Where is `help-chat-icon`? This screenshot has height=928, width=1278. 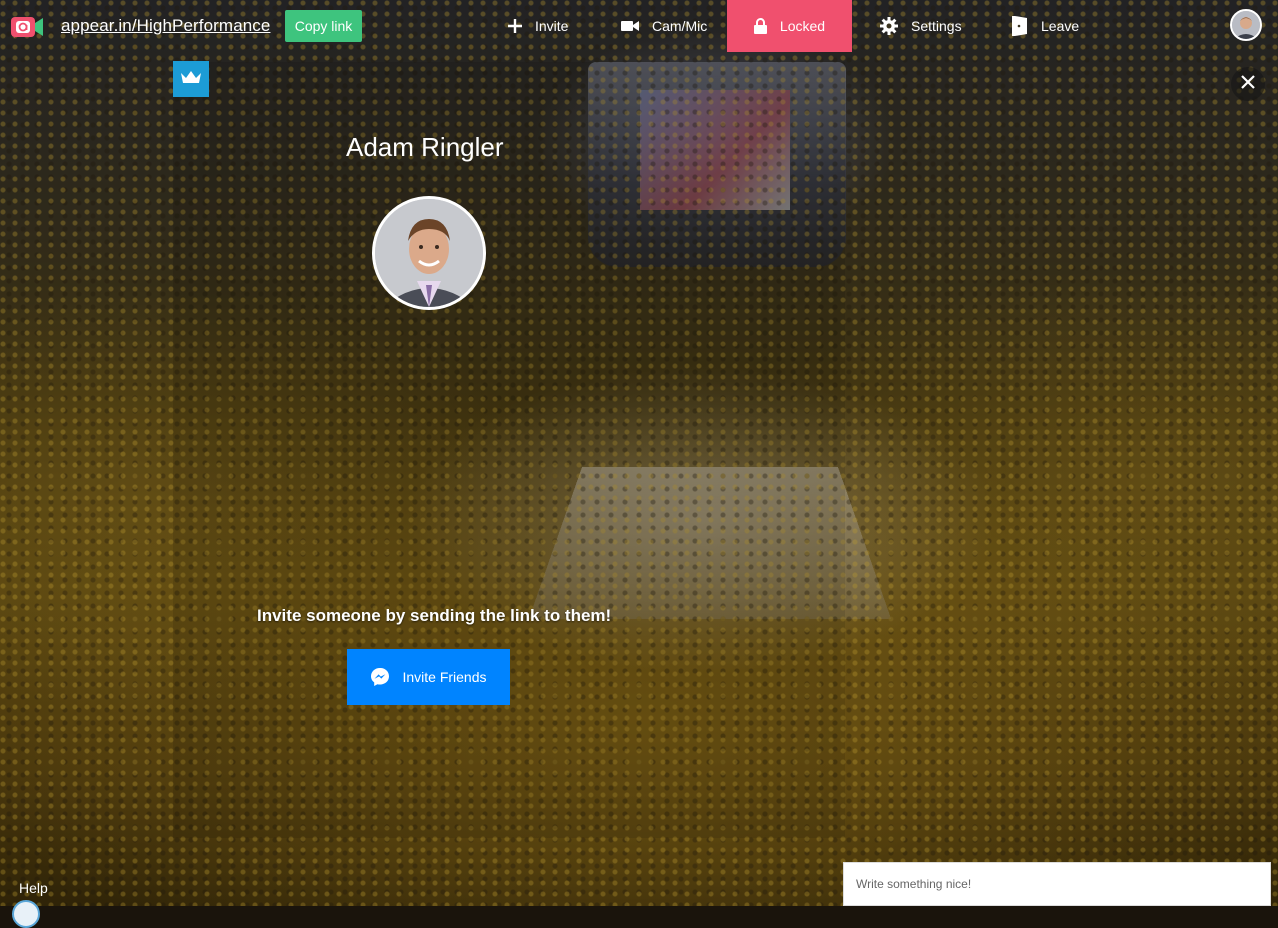 help-chat-icon is located at coordinates (26, 914).